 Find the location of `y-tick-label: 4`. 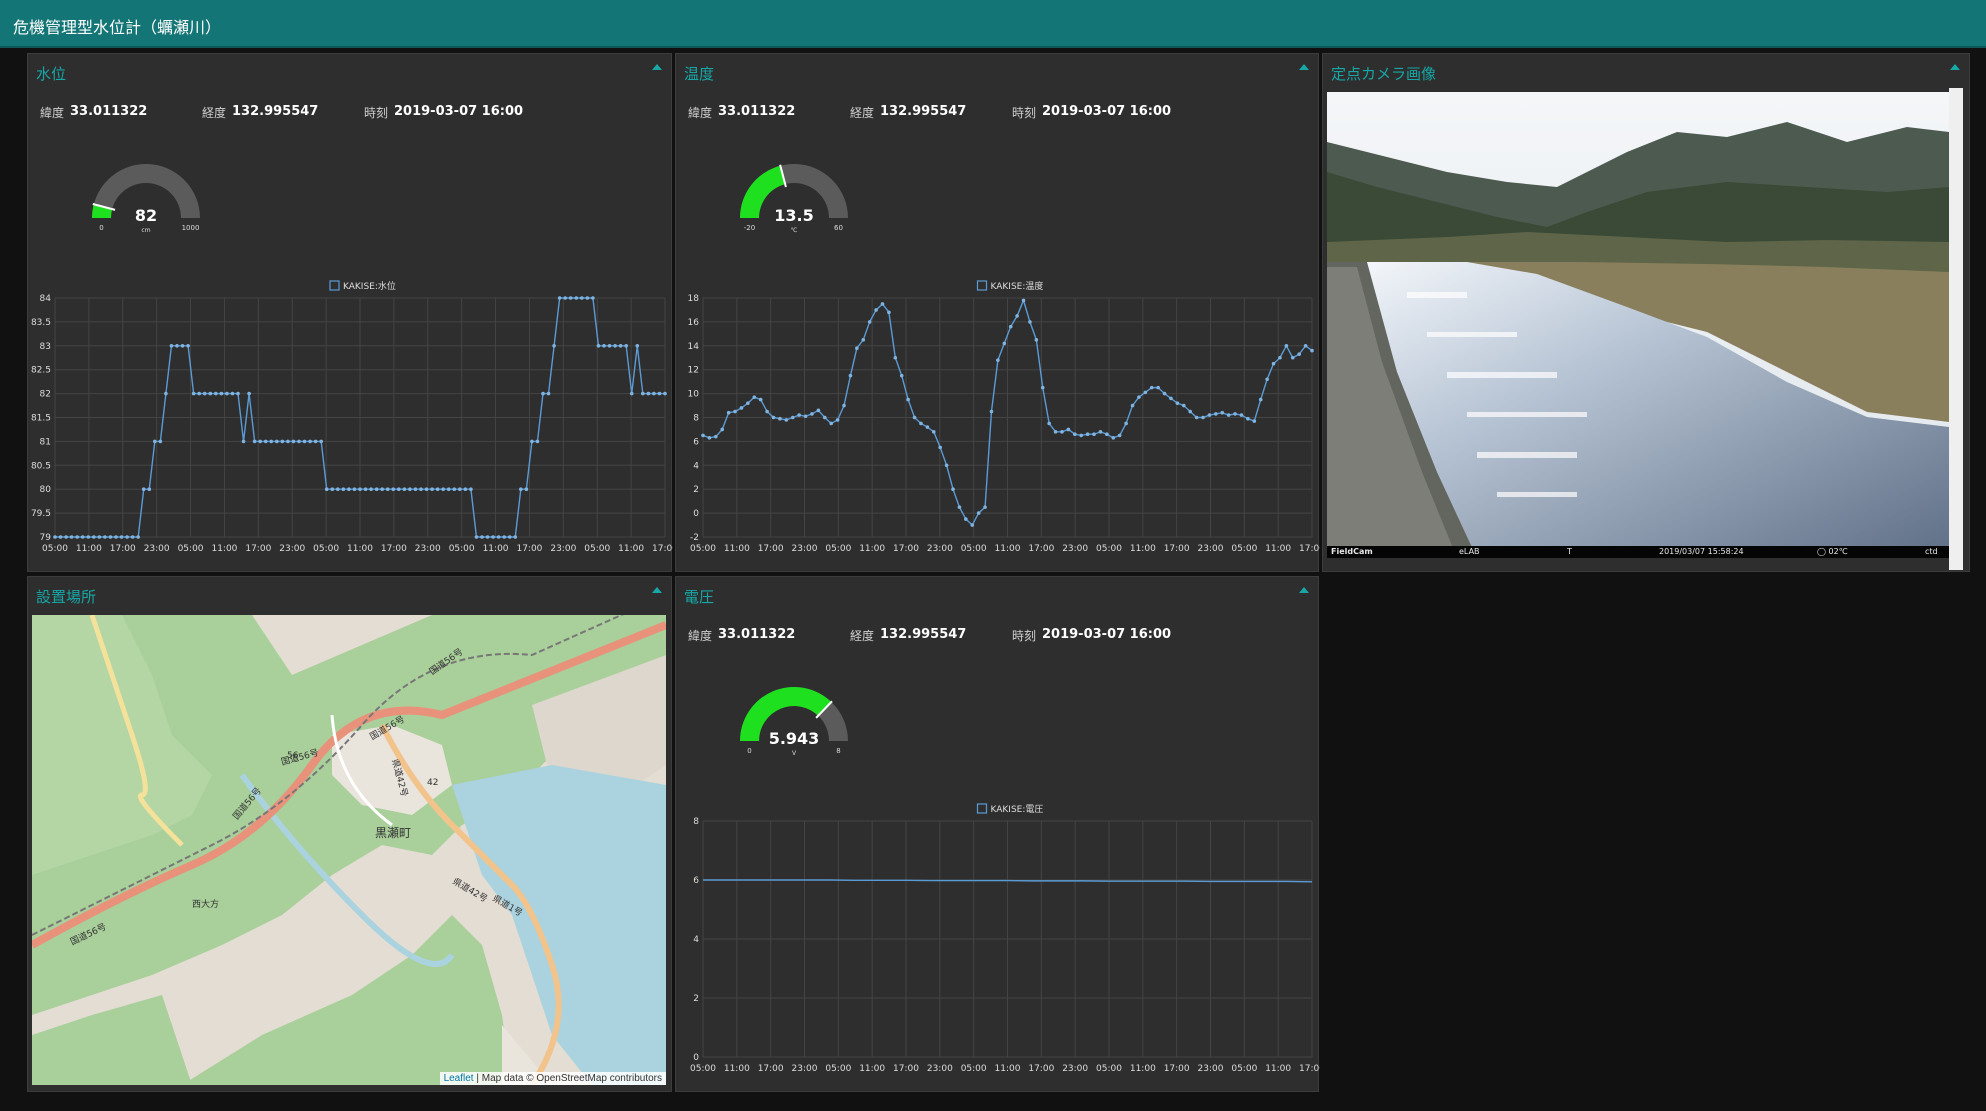

y-tick-label: 4 is located at coordinates (696, 940).